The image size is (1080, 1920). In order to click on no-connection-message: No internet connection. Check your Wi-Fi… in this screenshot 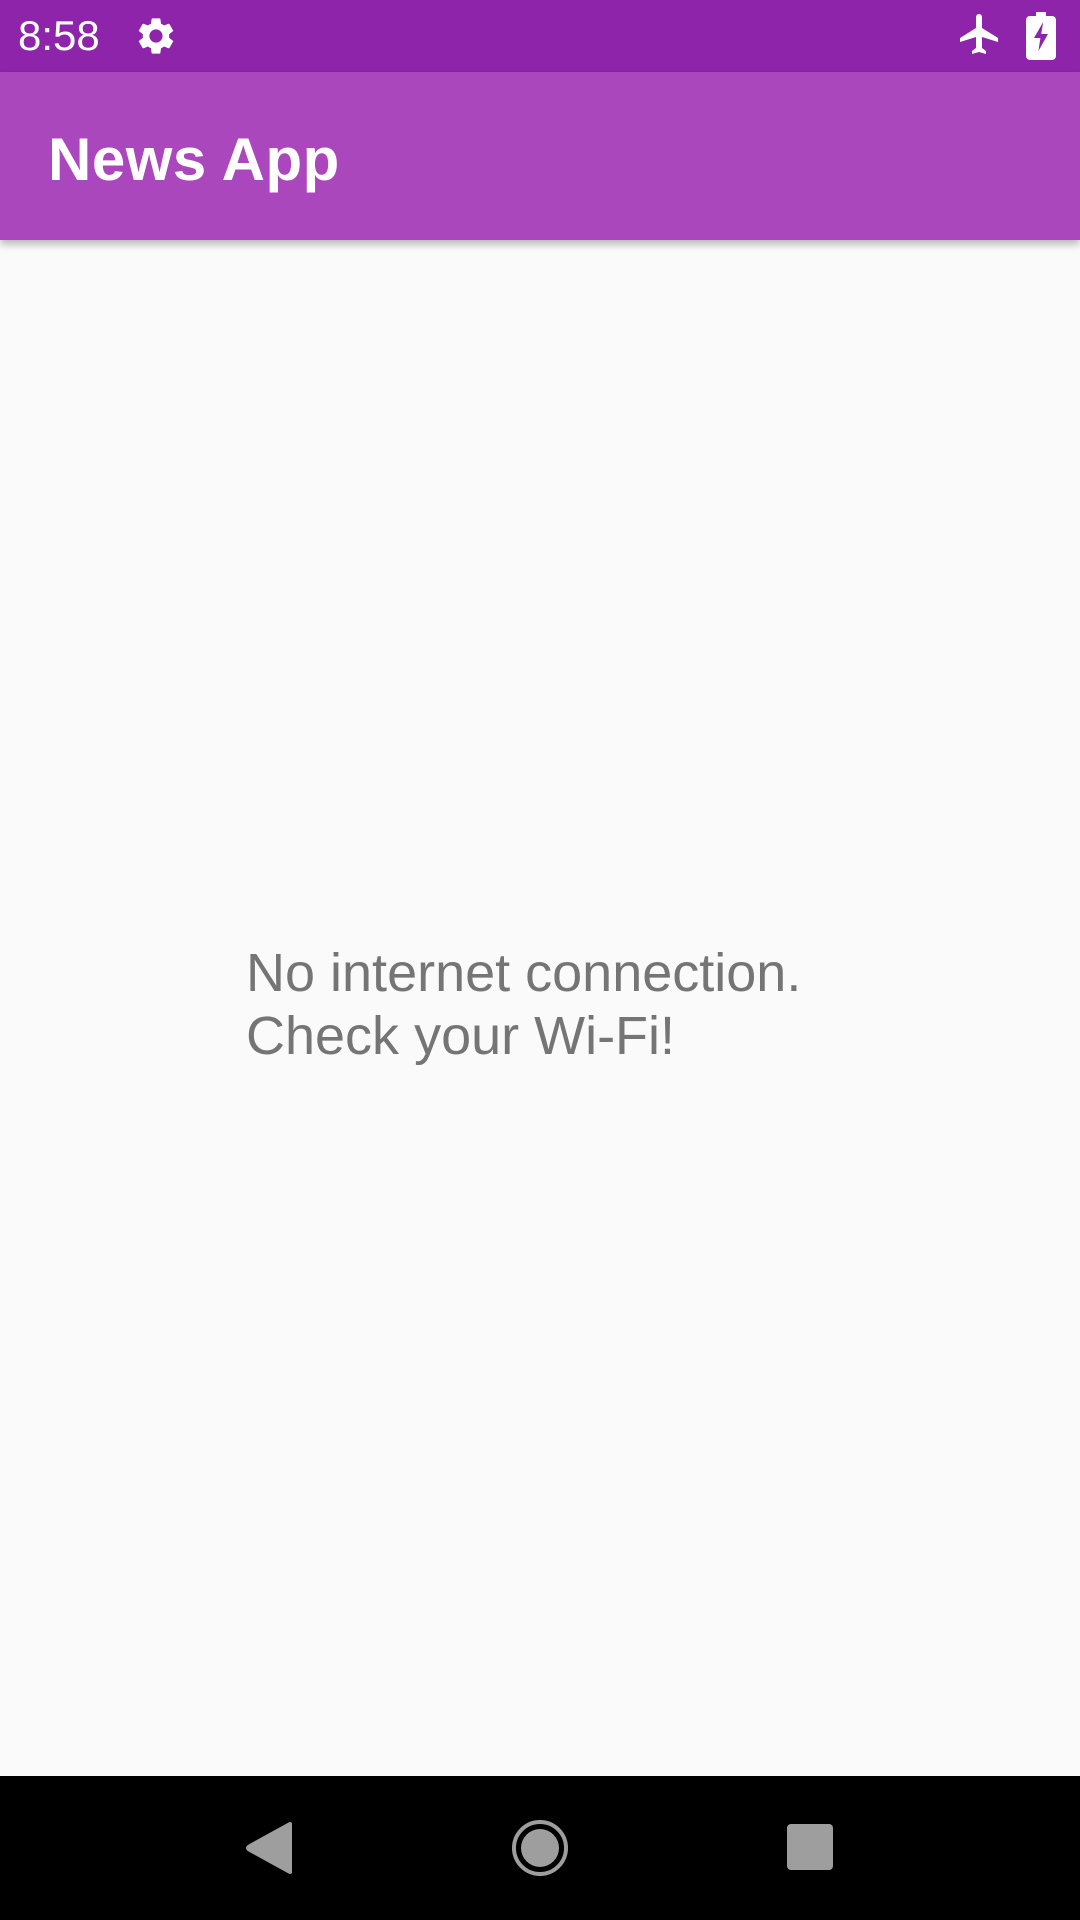, I will do `click(596, 1005)`.